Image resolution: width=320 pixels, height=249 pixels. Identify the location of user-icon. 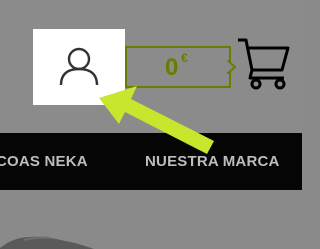
(79, 66).